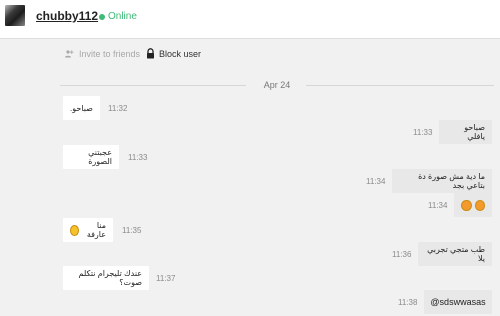 The width and height of the screenshot is (500, 316). What do you see at coordinates (474, 132) in the screenshot?
I see `message-text: صباحو يافلي` at bounding box center [474, 132].